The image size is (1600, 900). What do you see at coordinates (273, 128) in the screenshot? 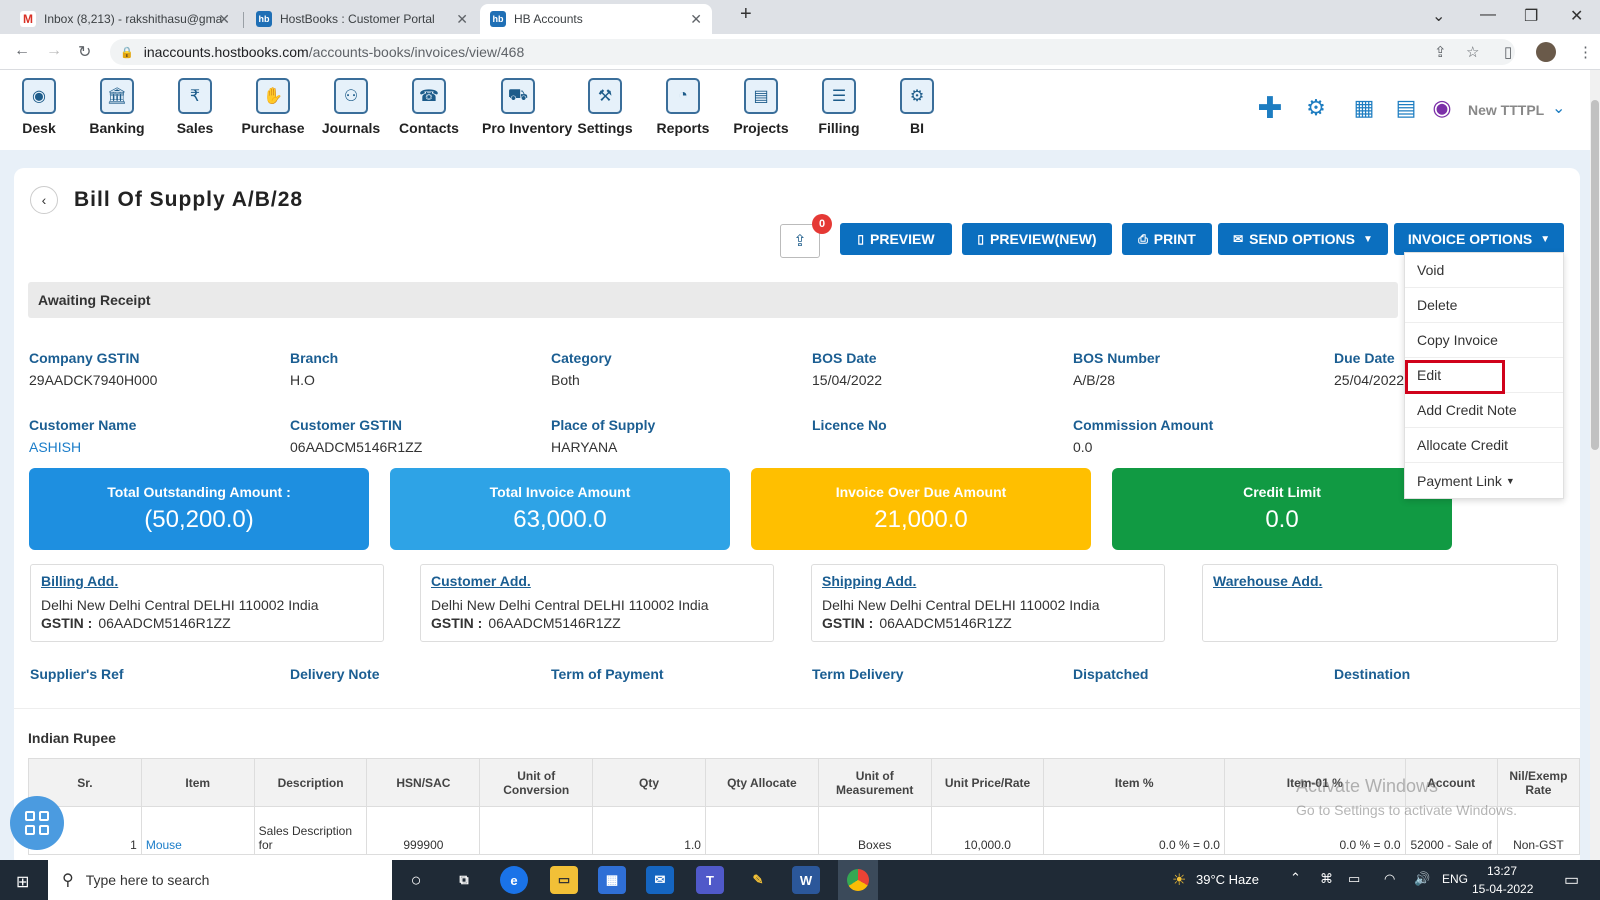
I see `nav-label: Purchase` at bounding box center [273, 128].